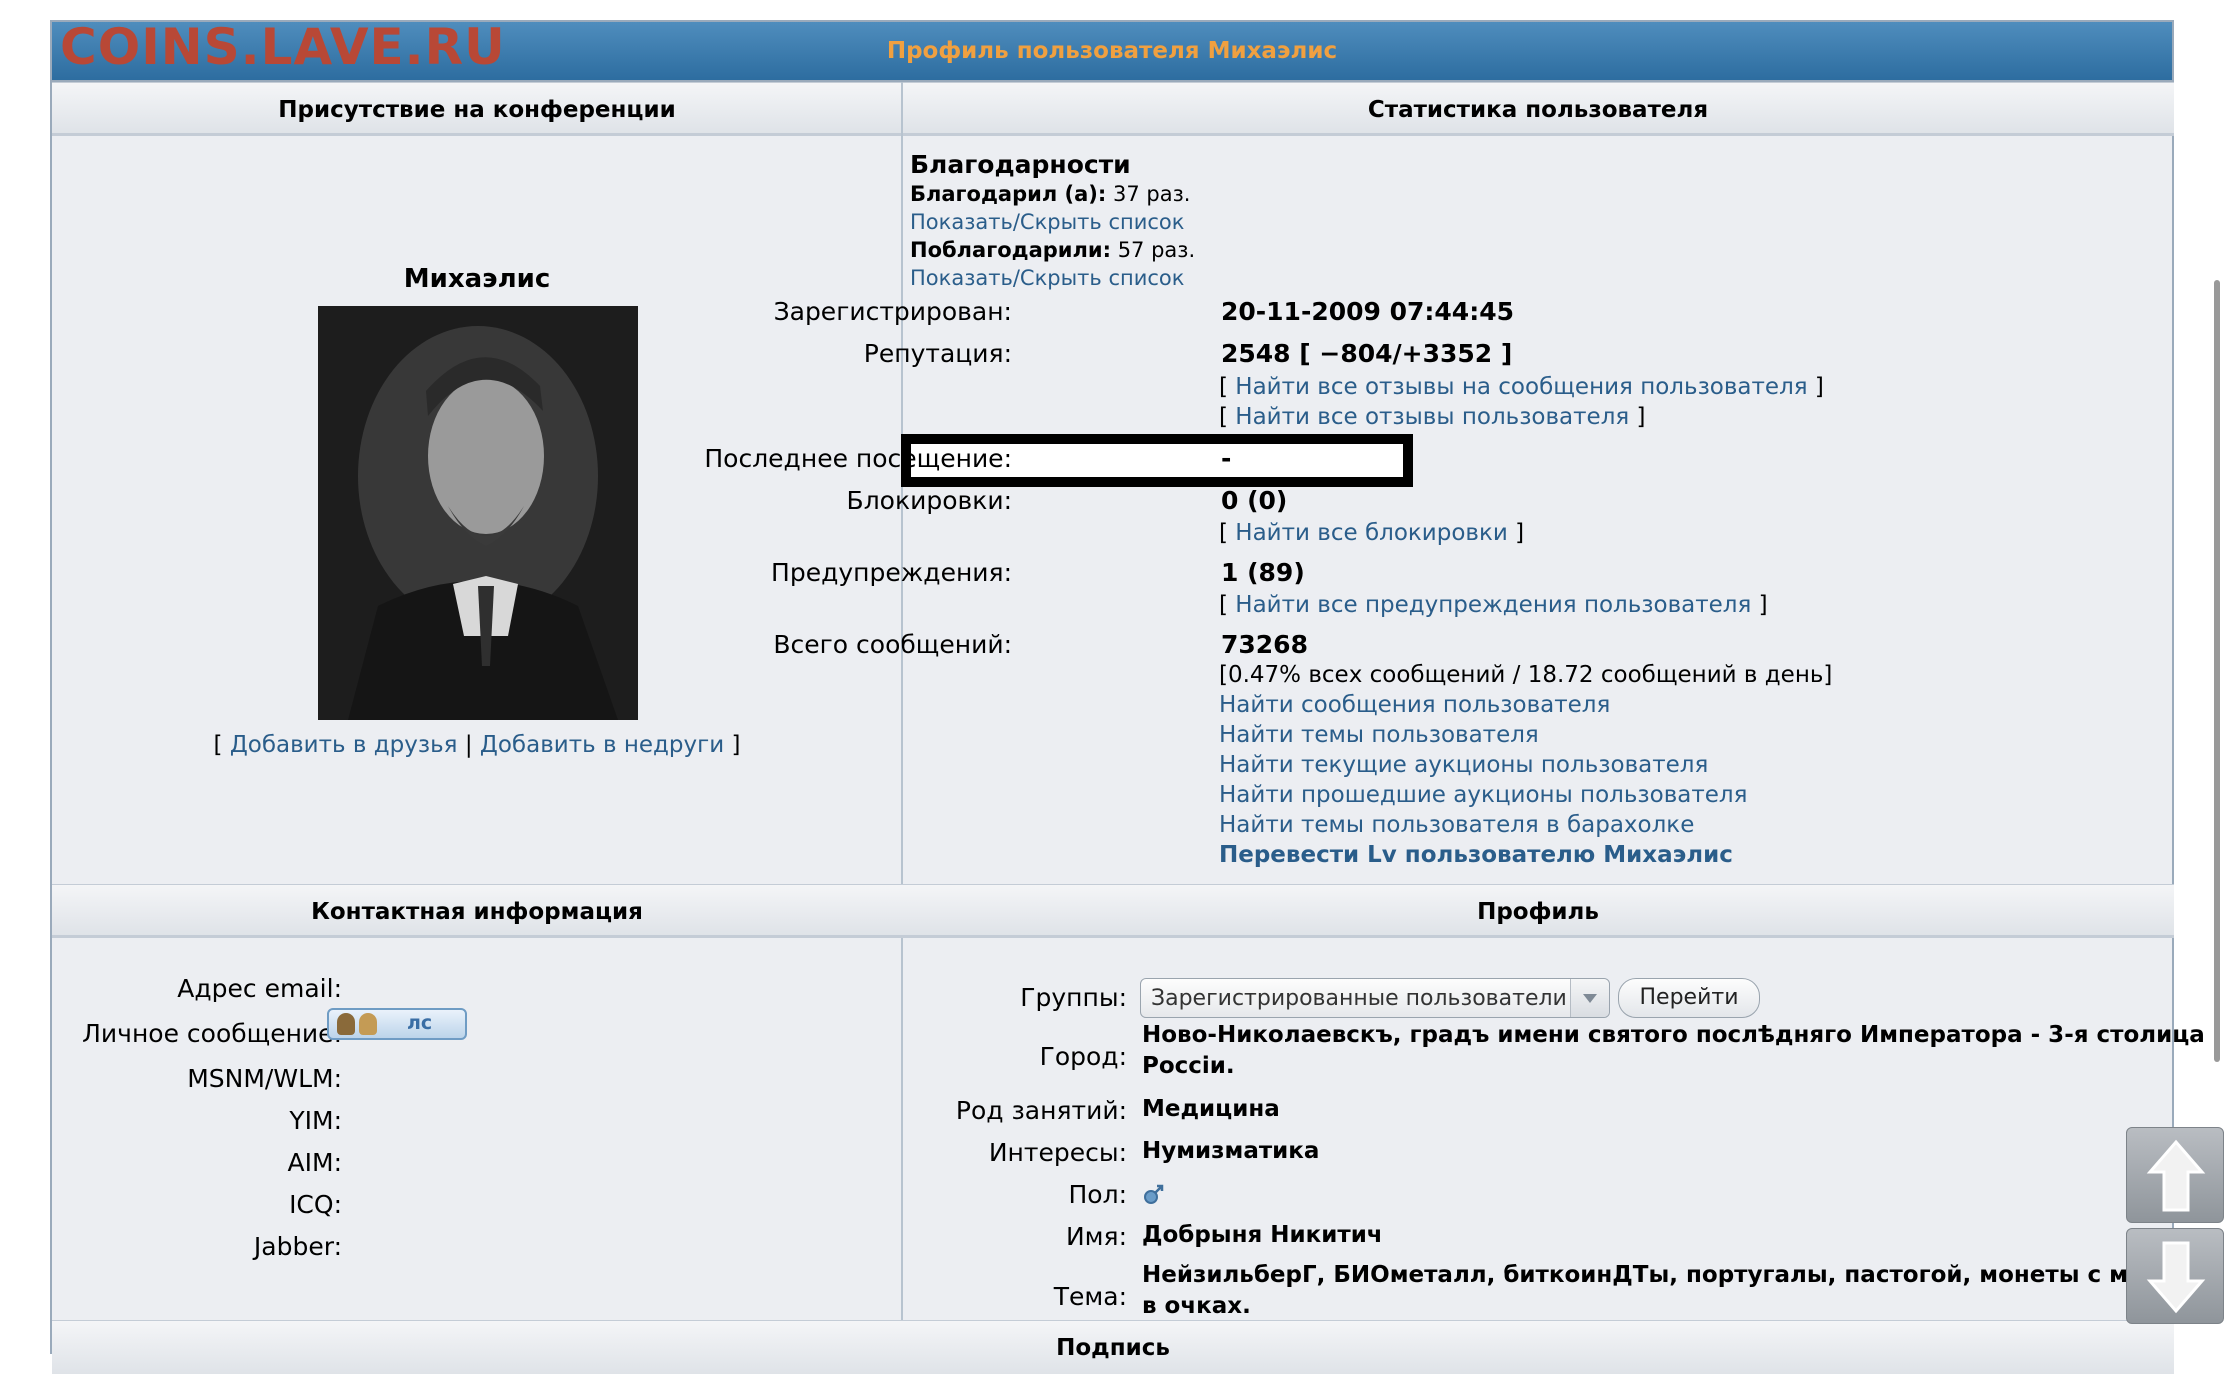 Image resolution: width=2224 pixels, height=1375 pixels. I want to click on last-visit-value: -, so click(1226, 458).